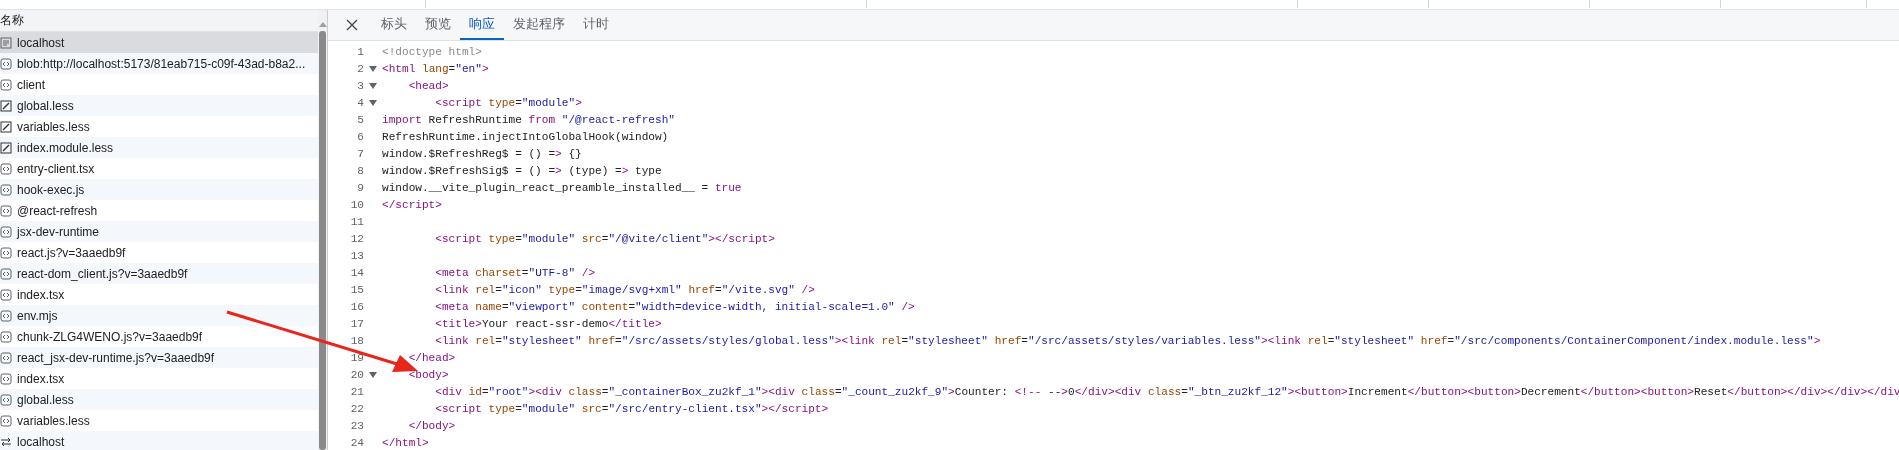  Describe the element at coordinates (6, 441) in the screenshot. I see `arrows-icon` at that location.